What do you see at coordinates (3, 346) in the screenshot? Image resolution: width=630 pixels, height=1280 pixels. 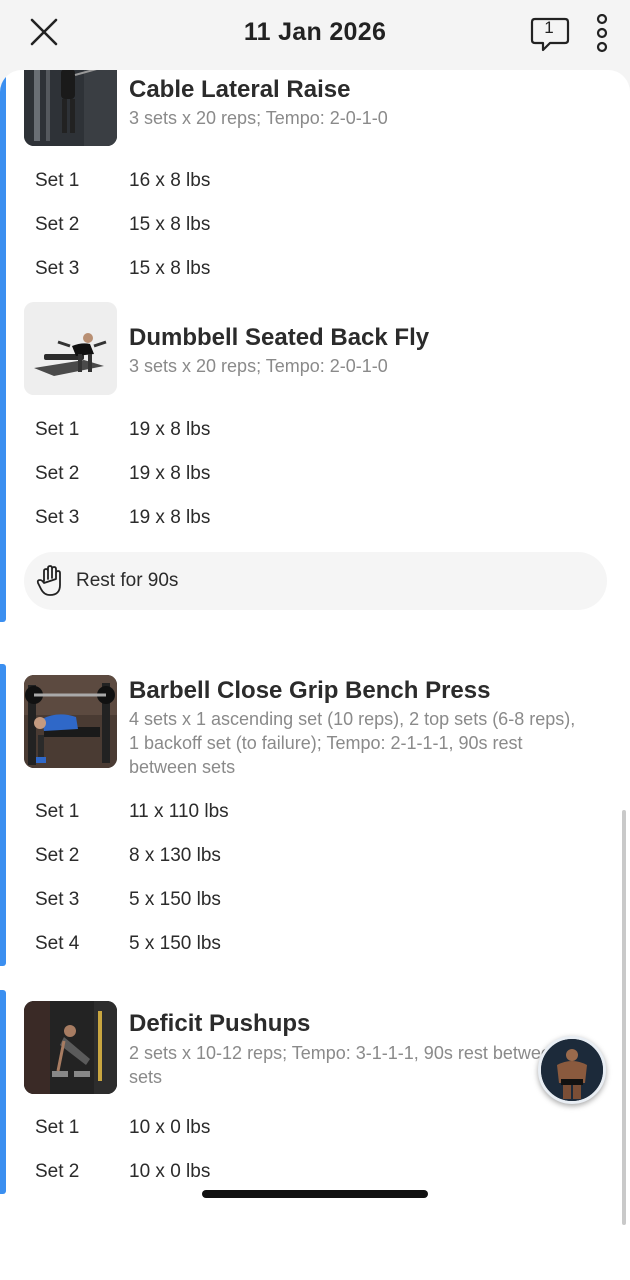 I see `superset-indicator` at bounding box center [3, 346].